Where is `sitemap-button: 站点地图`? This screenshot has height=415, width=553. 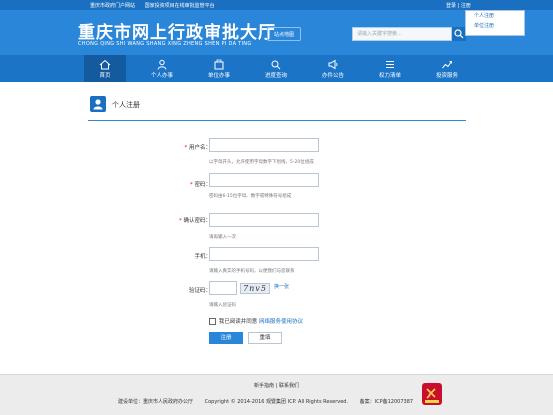 sitemap-button: 站点地图 is located at coordinates (284, 34).